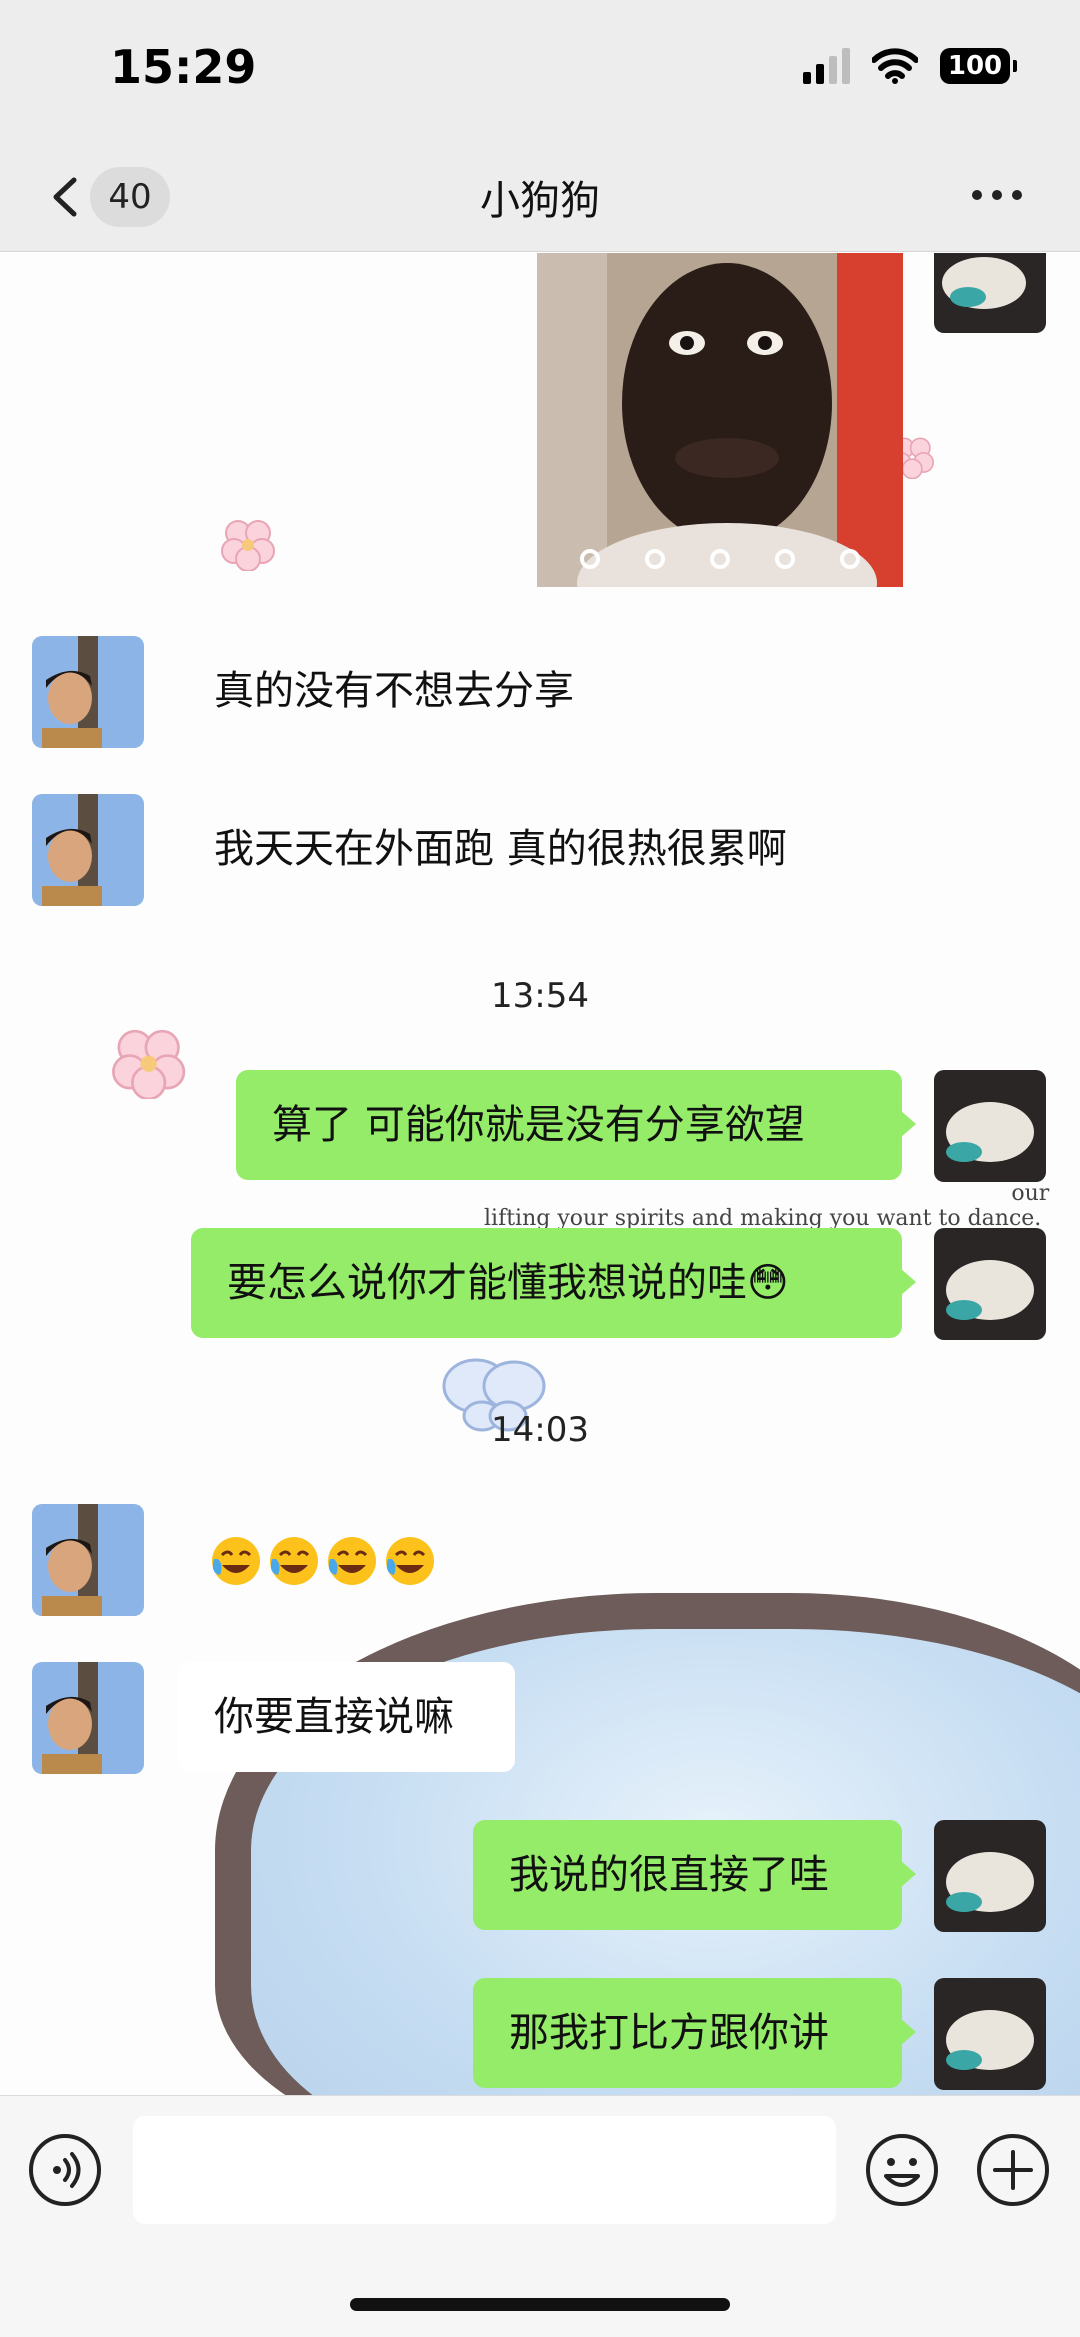 This screenshot has width=1080, height=2337. I want to click on incoming-message-bubble: 真的没有不想去分享, so click(394, 691).